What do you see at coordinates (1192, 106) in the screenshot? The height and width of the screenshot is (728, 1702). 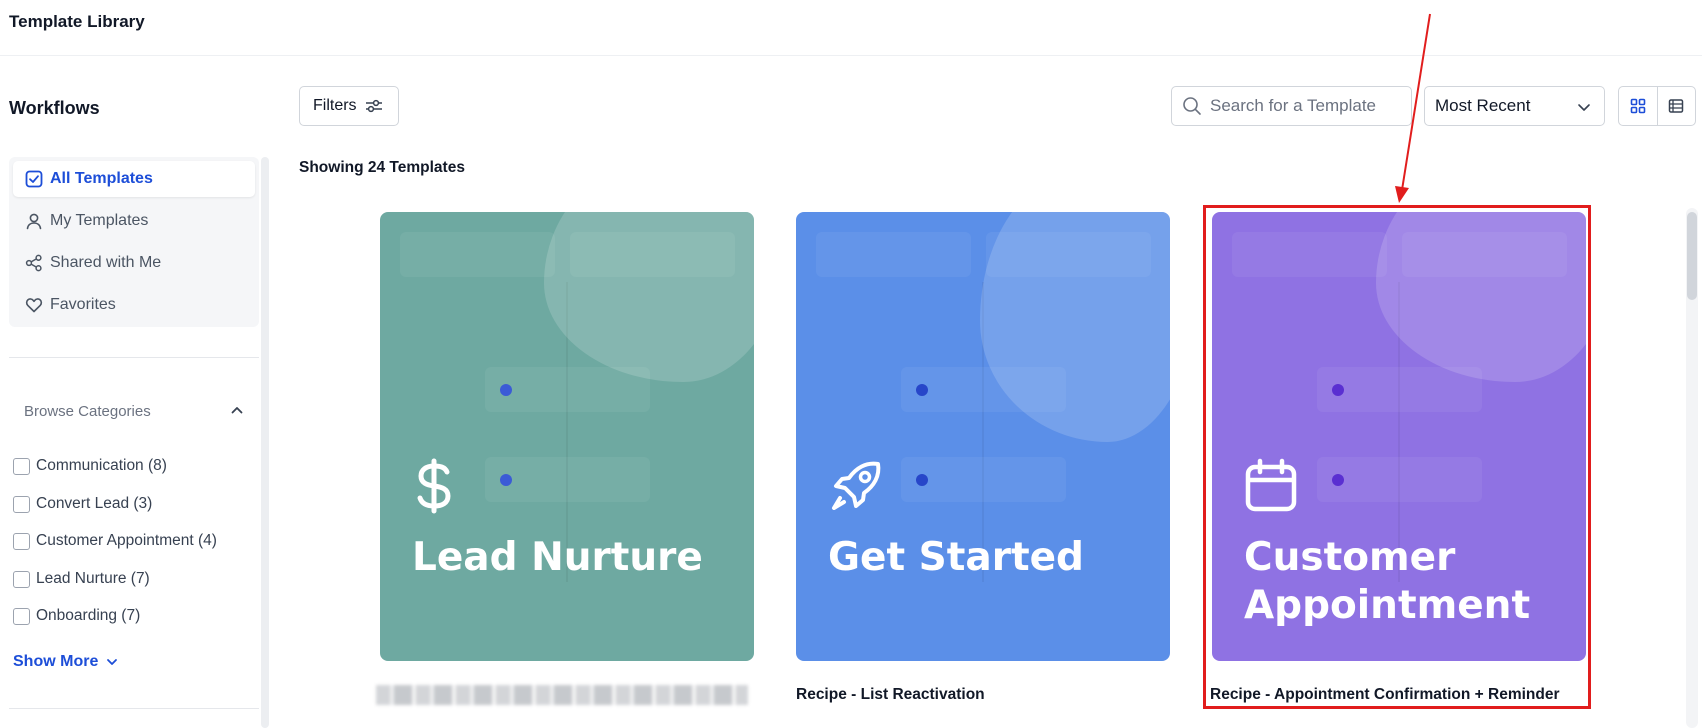 I see `search-icon` at bounding box center [1192, 106].